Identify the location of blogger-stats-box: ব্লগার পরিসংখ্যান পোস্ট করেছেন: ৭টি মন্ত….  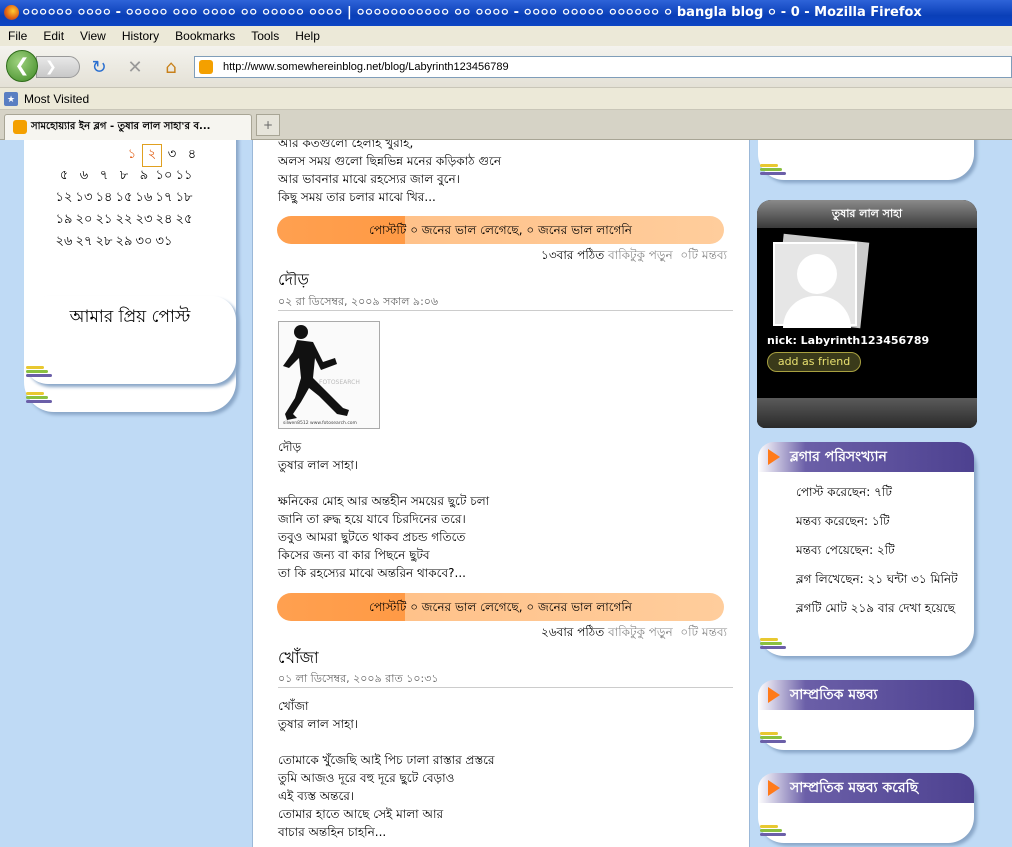
(866, 549).